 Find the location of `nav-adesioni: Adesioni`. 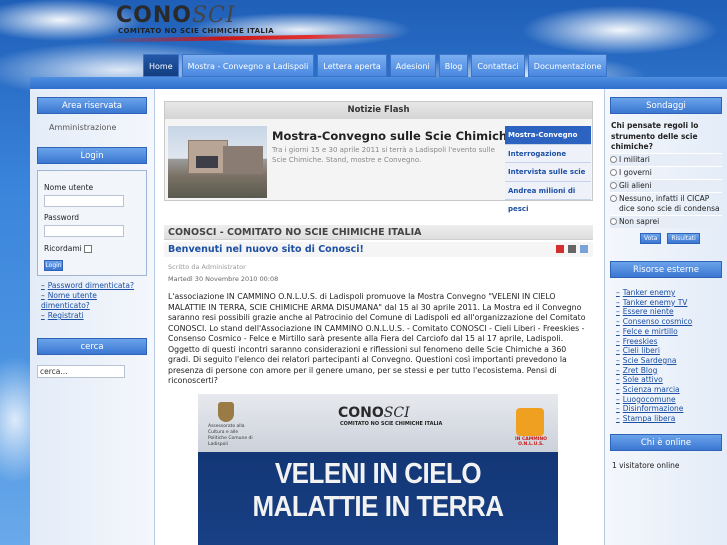

nav-adesioni: Adesioni is located at coordinates (412, 65).